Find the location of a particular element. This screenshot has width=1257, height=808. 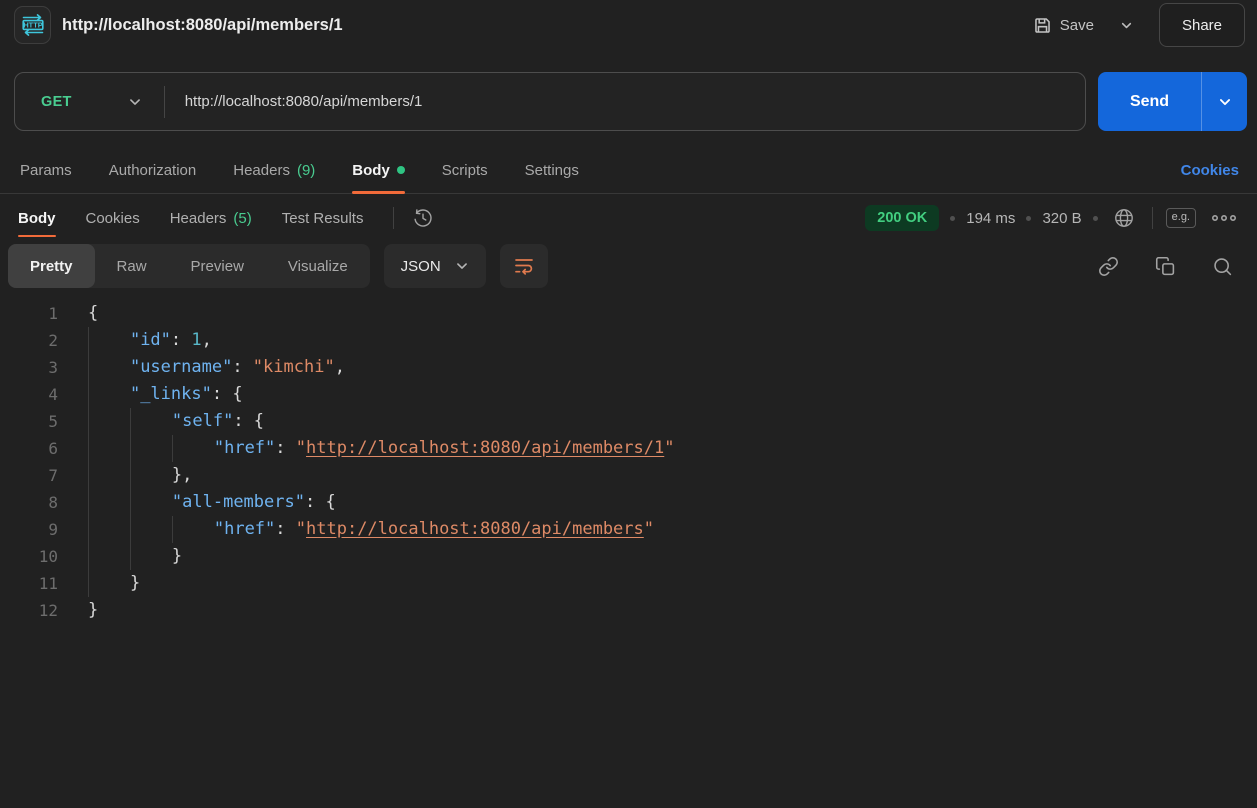

tab-settings: Settings is located at coordinates (552, 170).